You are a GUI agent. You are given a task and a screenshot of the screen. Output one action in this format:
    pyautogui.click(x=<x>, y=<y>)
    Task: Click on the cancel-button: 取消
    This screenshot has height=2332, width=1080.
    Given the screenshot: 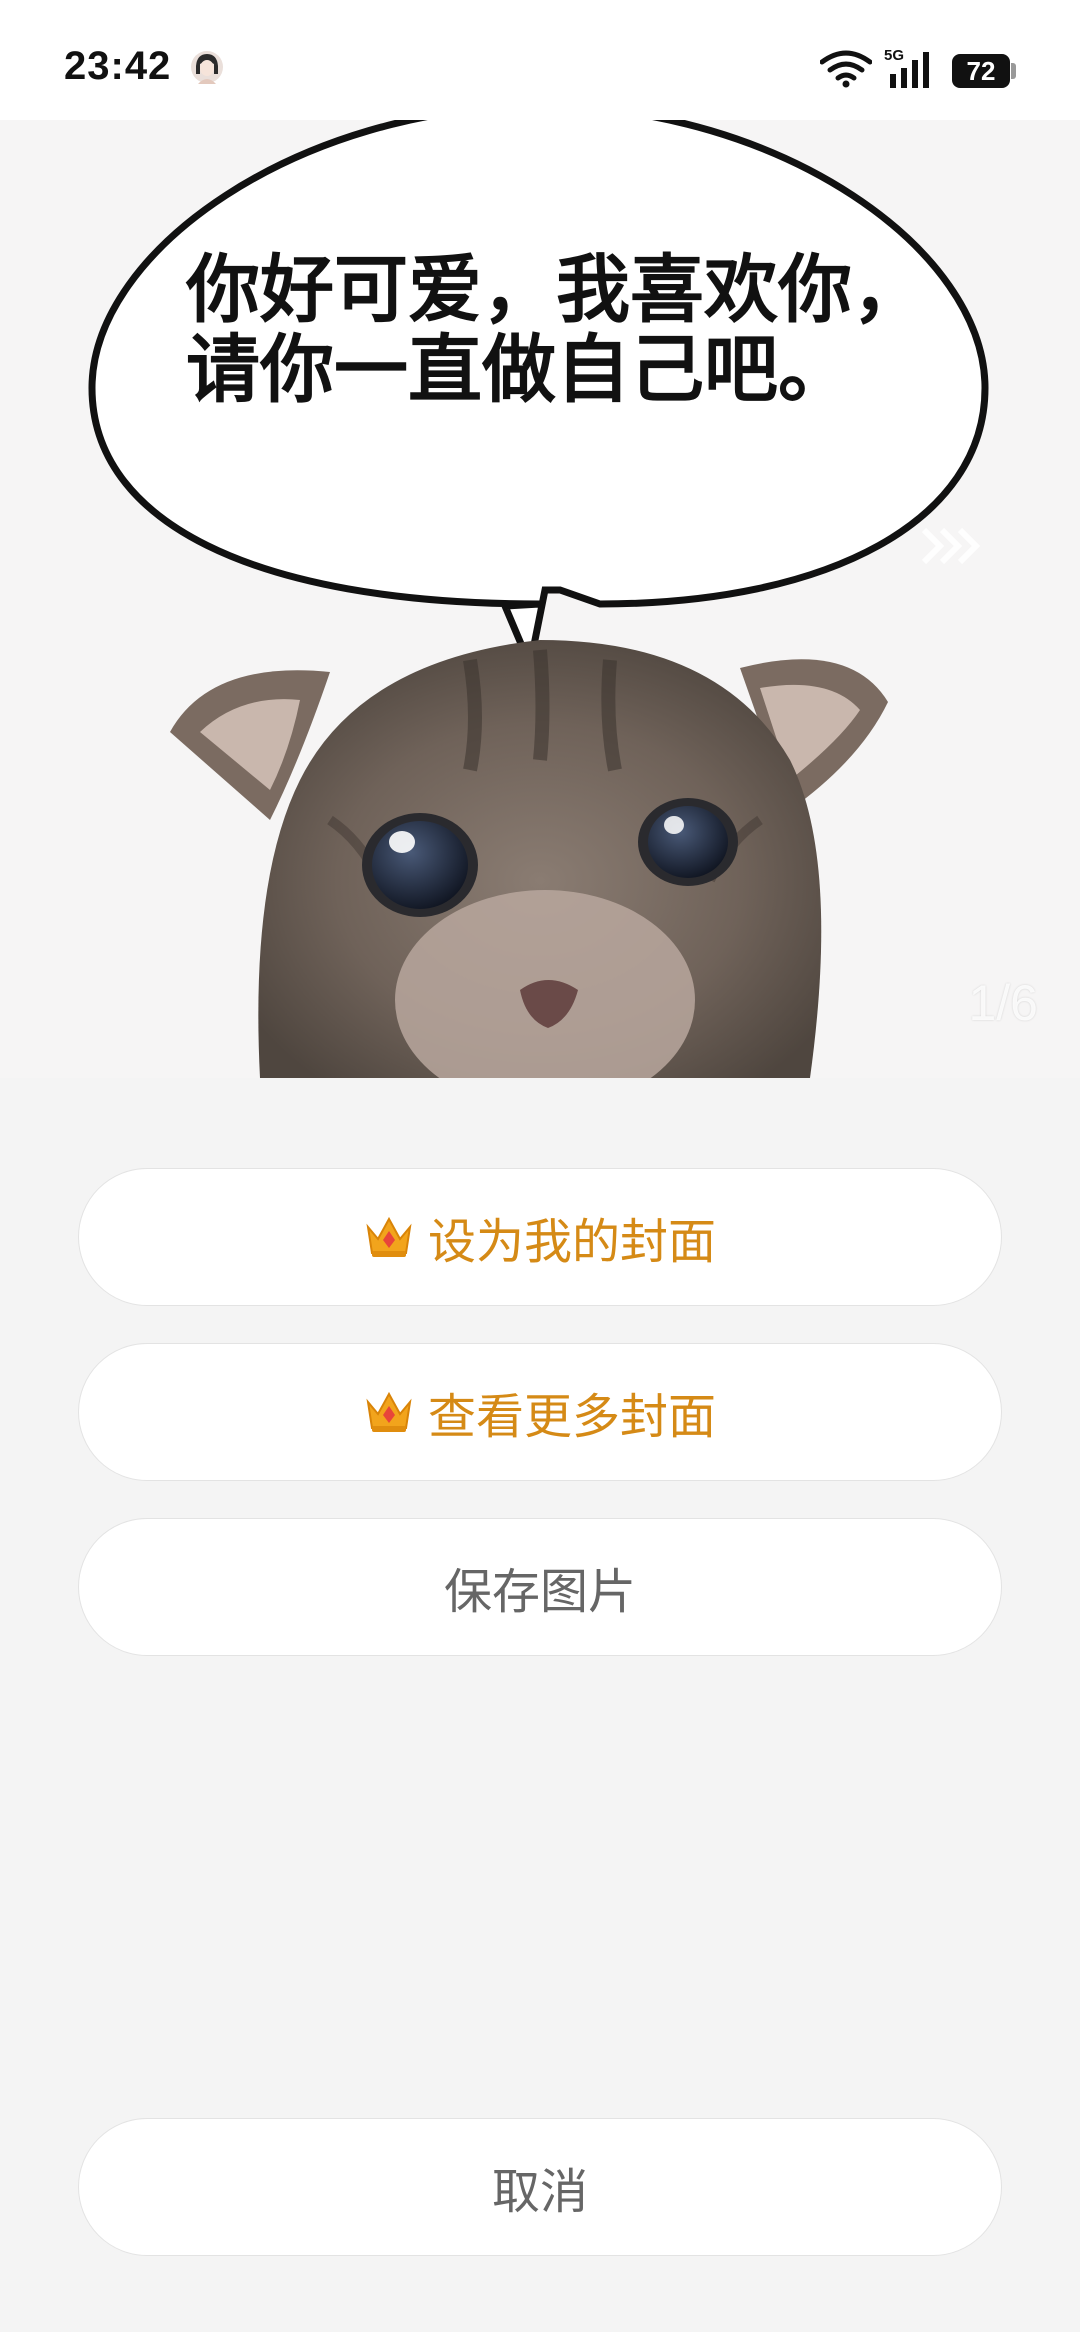 What is the action you would take?
    pyautogui.click(x=540, y=2187)
    